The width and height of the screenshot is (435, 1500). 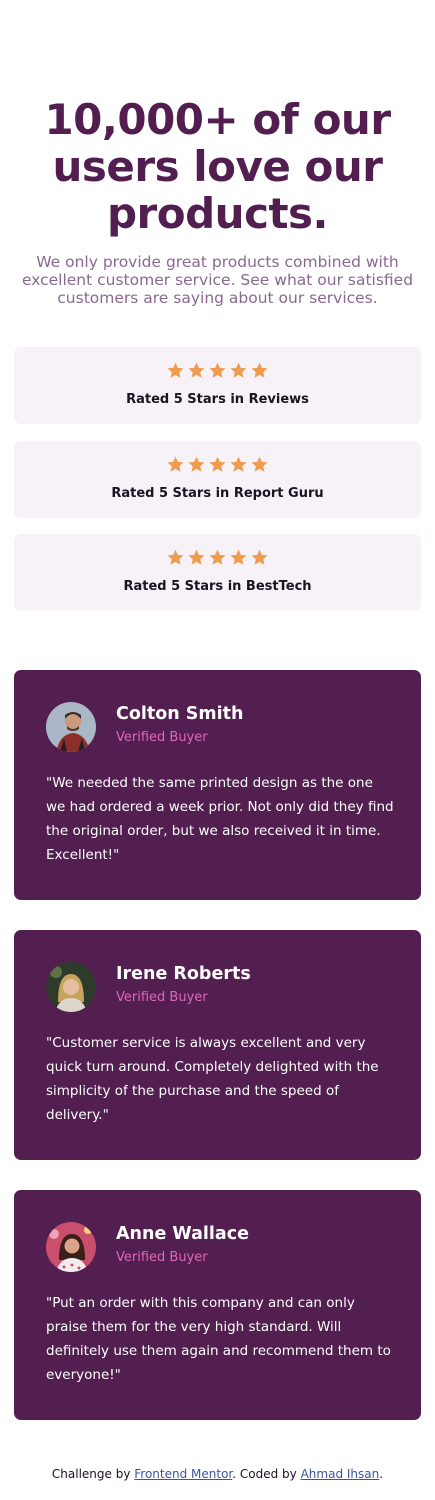 I want to click on avatar-irene-image, so click(x=71, y=987).